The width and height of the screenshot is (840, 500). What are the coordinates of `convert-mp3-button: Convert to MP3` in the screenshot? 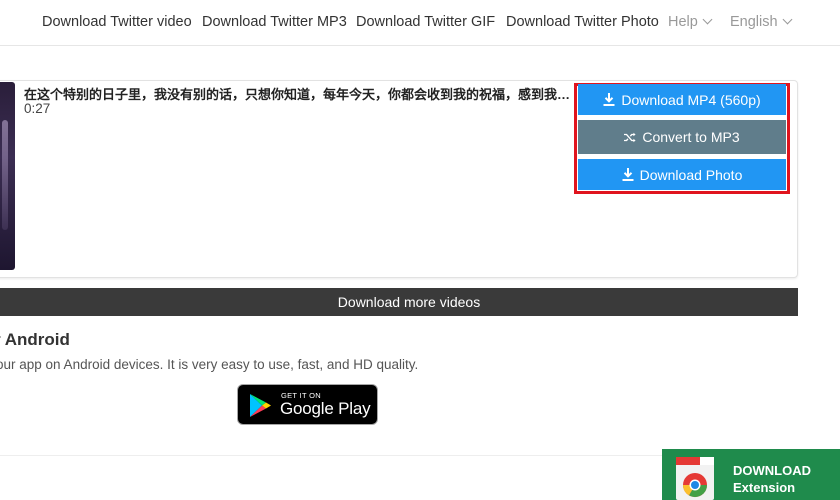 It's located at (682, 137).